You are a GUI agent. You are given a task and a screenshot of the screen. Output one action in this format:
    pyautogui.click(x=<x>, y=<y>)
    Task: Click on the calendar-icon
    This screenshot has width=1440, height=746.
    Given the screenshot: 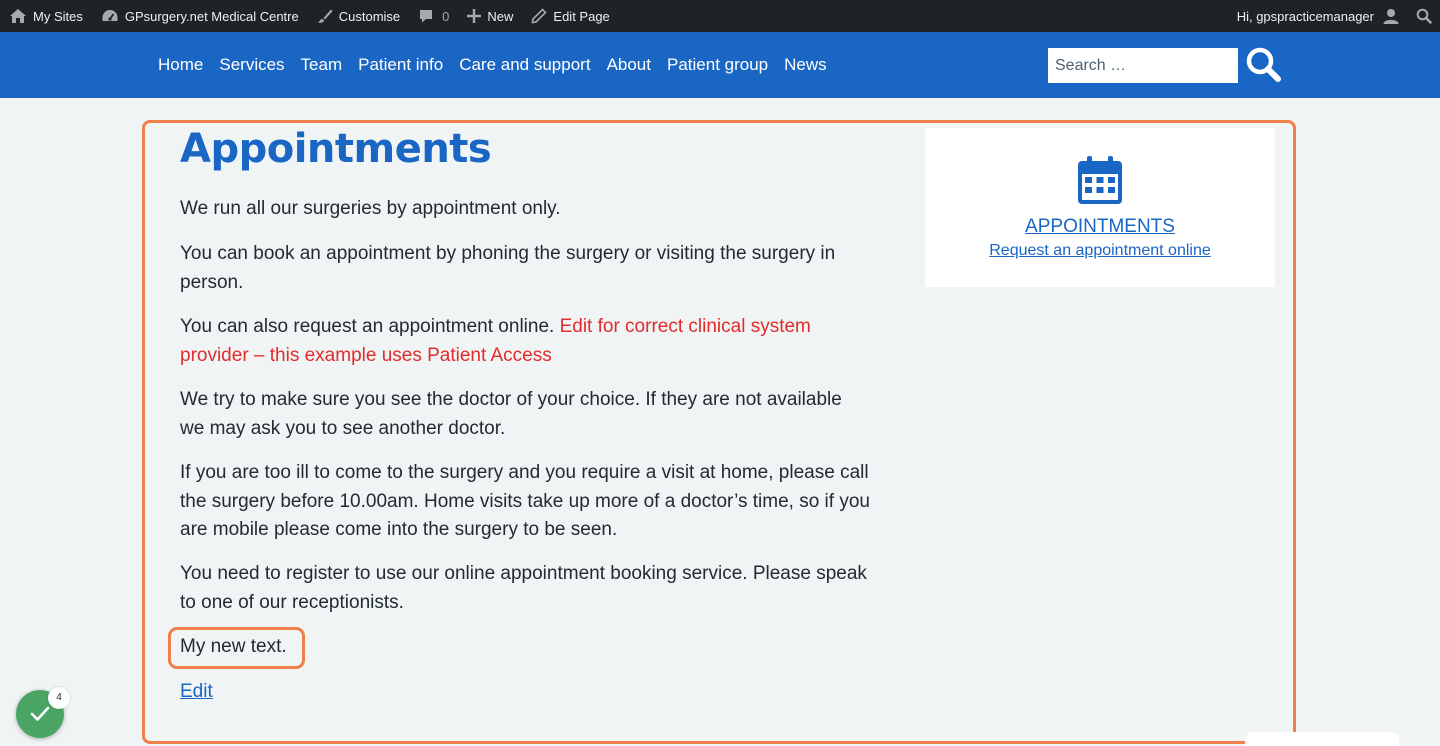 What is the action you would take?
    pyautogui.click(x=1100, y=180)
    